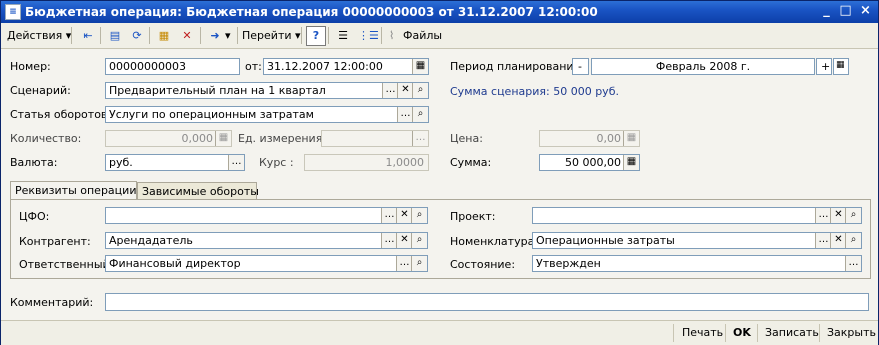  Describe the element at coordinates (34, 216) in the screenshot. I see `cfo-label: ЦФО:` at that location.